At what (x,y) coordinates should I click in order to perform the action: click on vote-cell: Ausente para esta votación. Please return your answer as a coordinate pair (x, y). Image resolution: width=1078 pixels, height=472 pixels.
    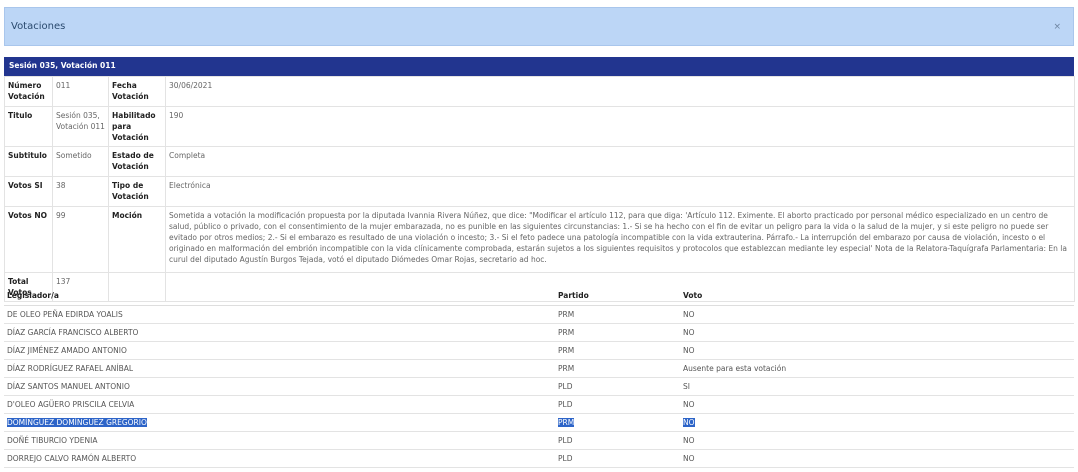
    Looking at the image, I should click on (877, 368).